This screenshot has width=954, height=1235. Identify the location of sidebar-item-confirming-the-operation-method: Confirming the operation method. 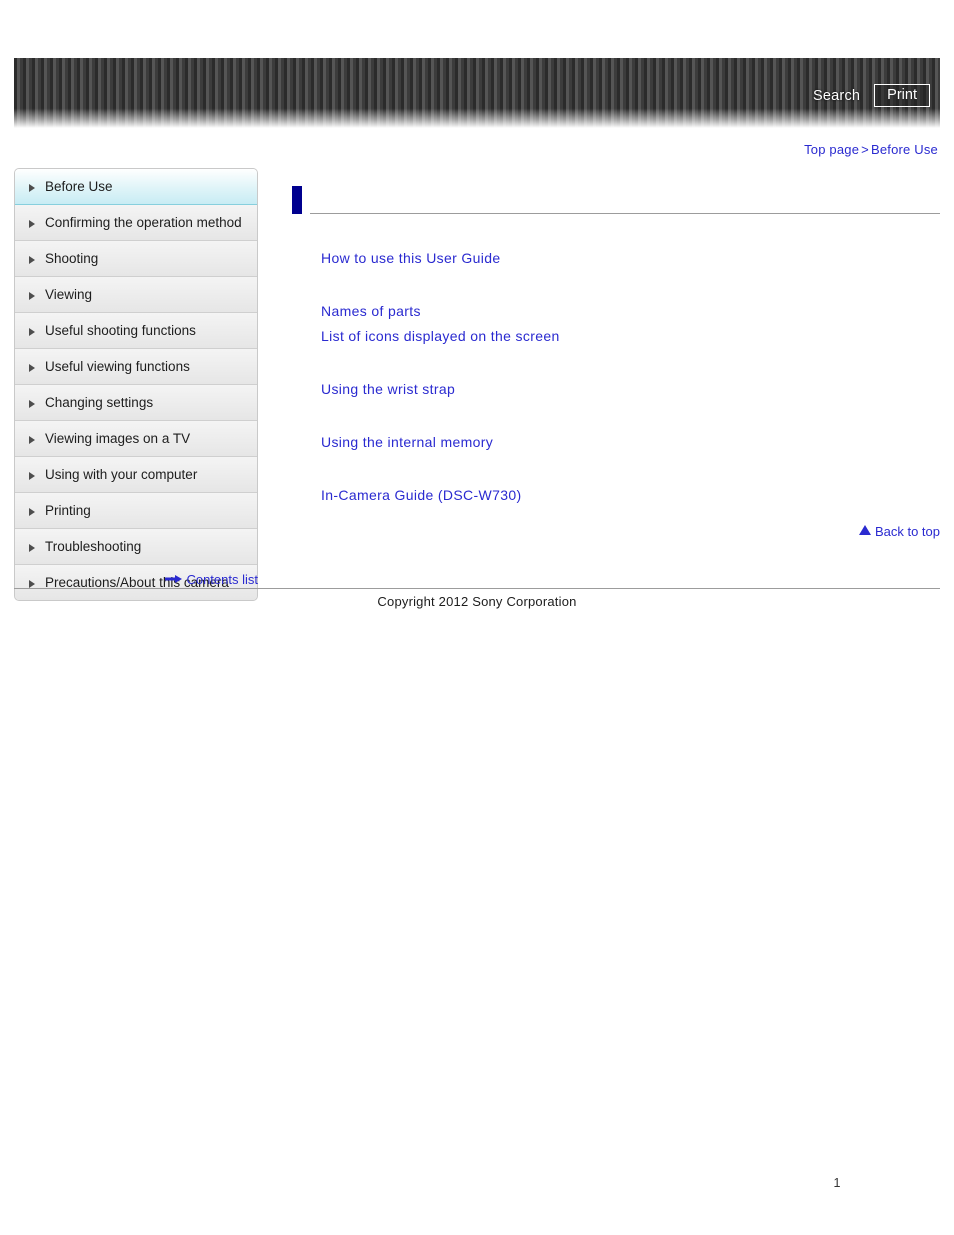
(136, 223).